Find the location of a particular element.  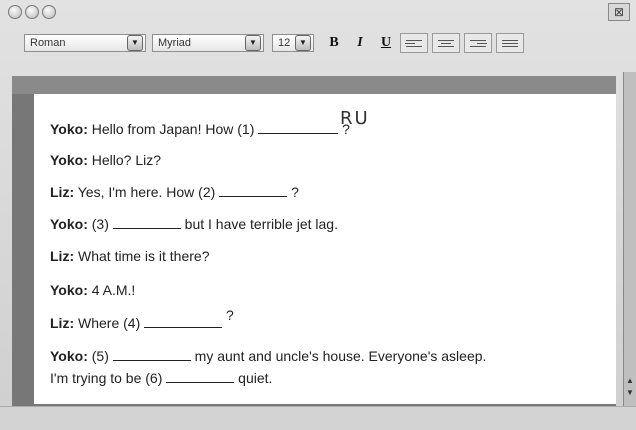

dialog-text-after: quiet. is located at coordinates (255, 378).